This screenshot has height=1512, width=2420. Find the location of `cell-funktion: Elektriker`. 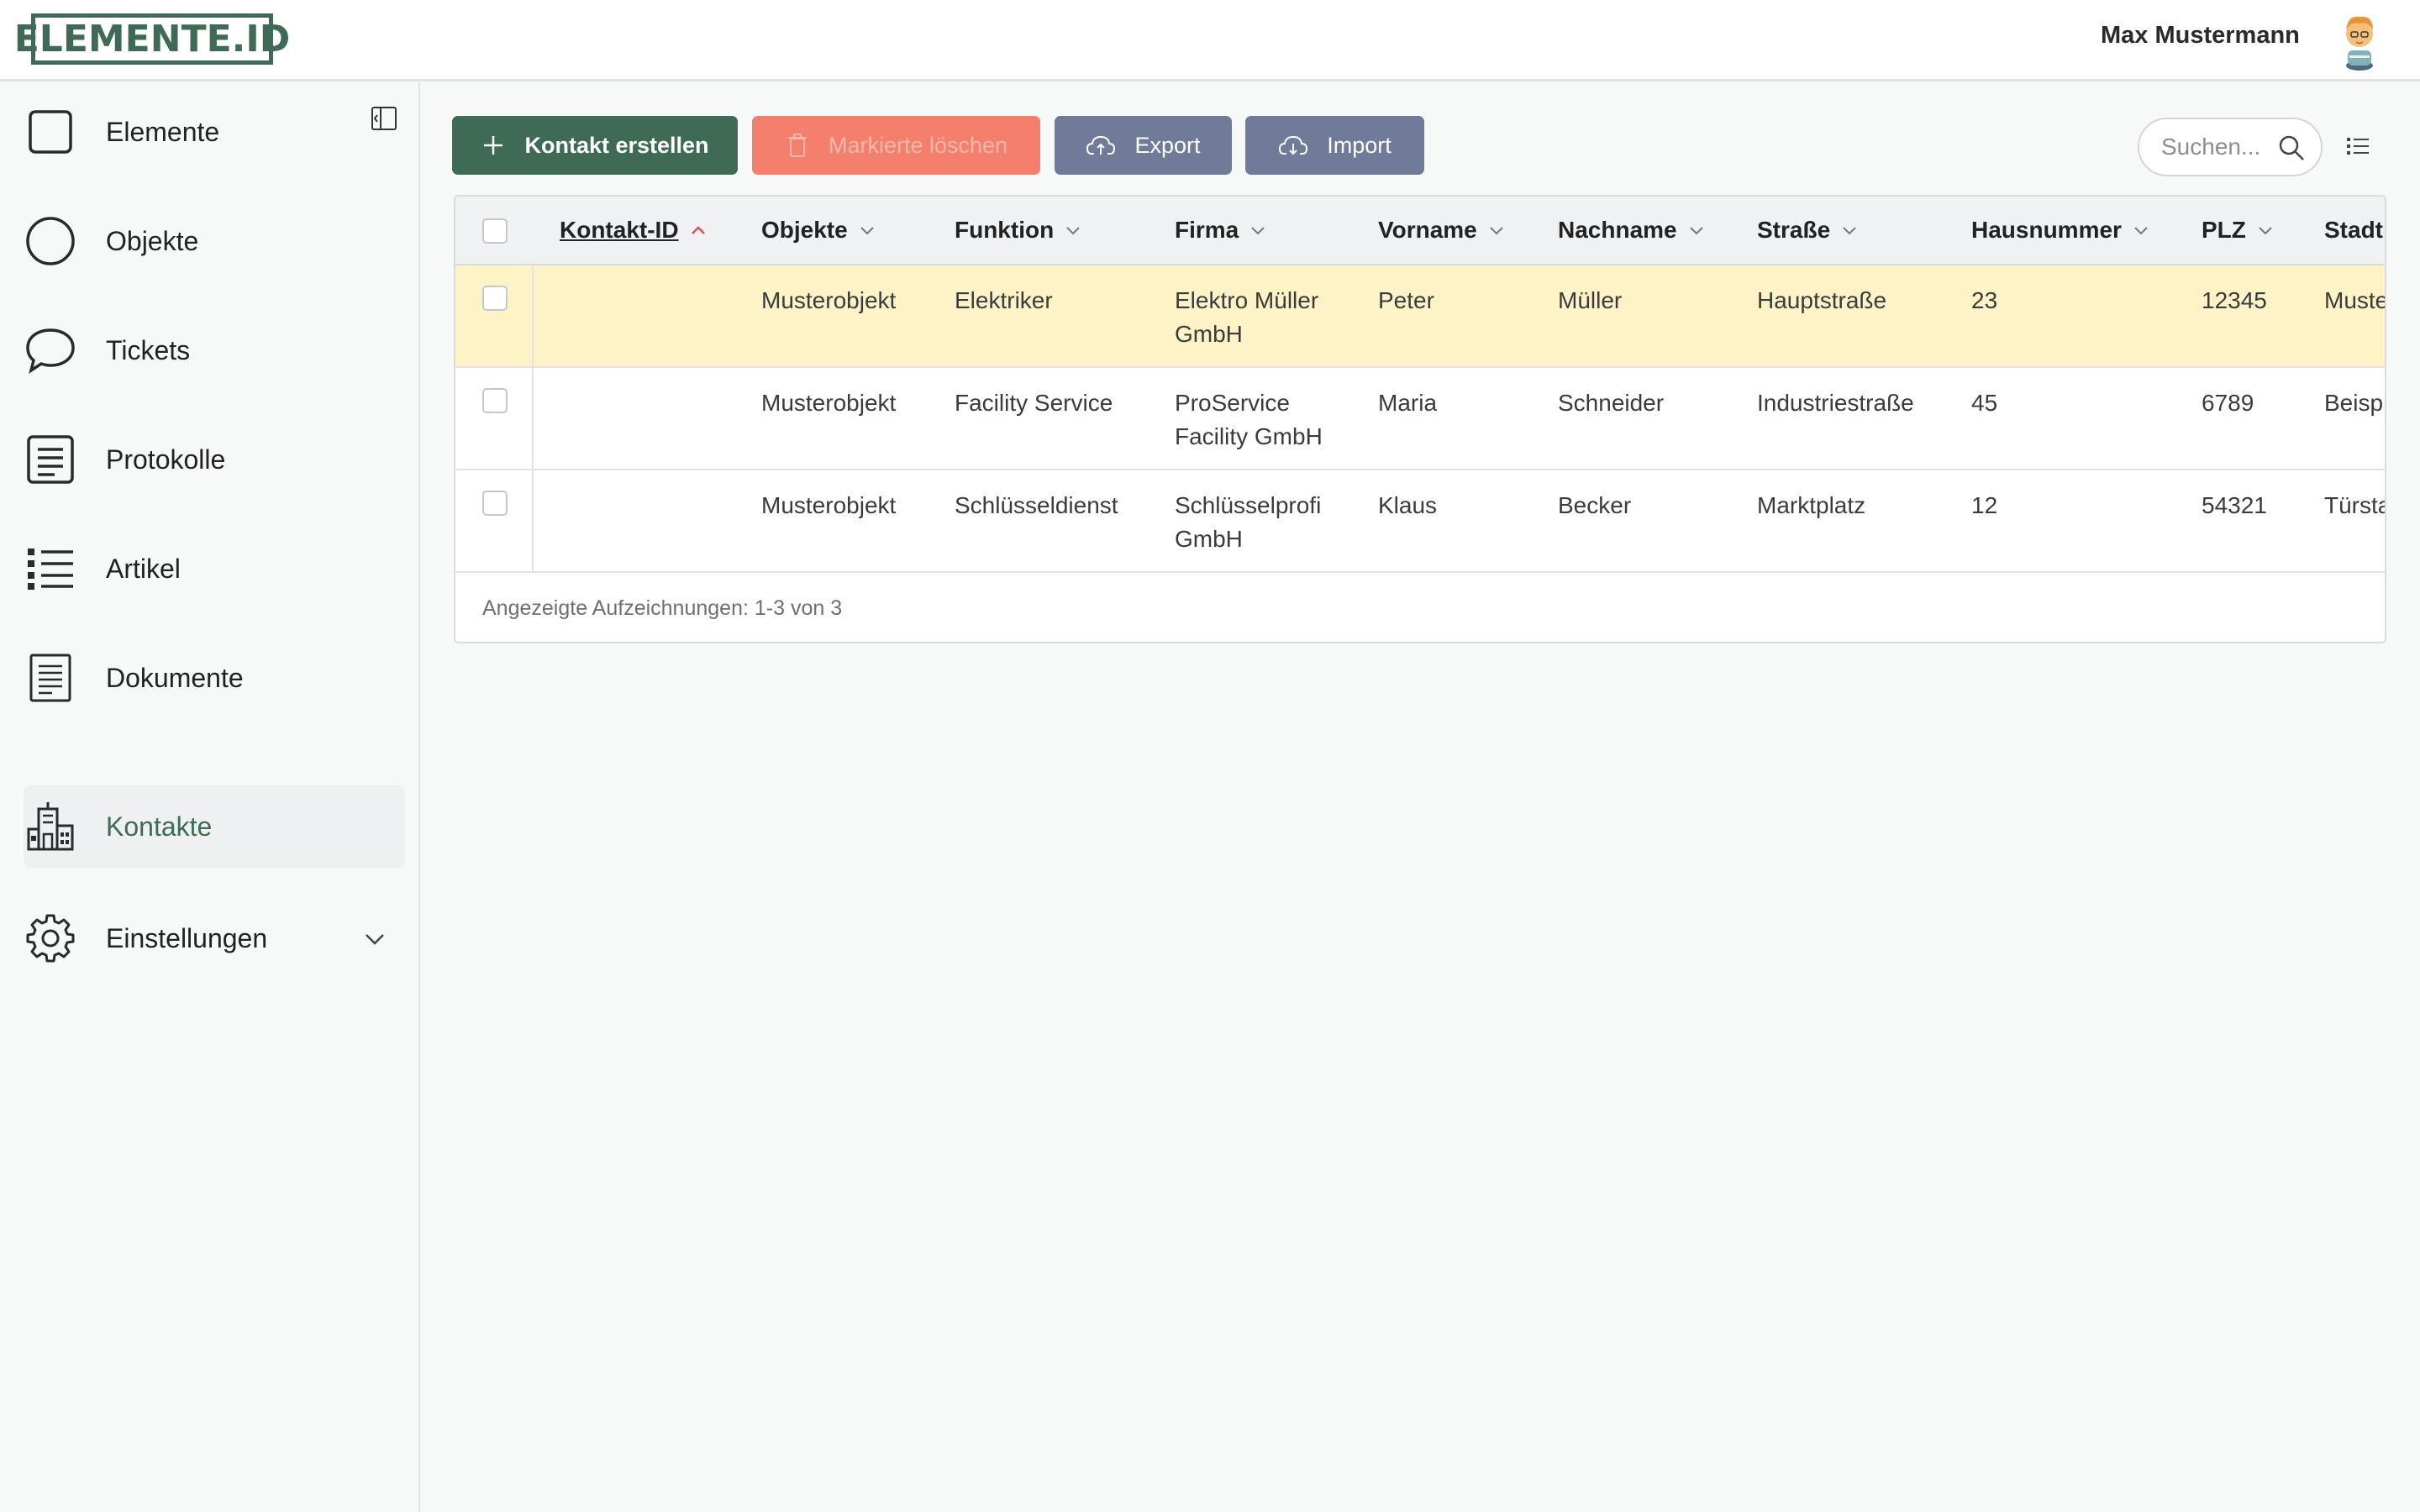

cell-funktion: Elektriker is located at coordinates (1004, 300).